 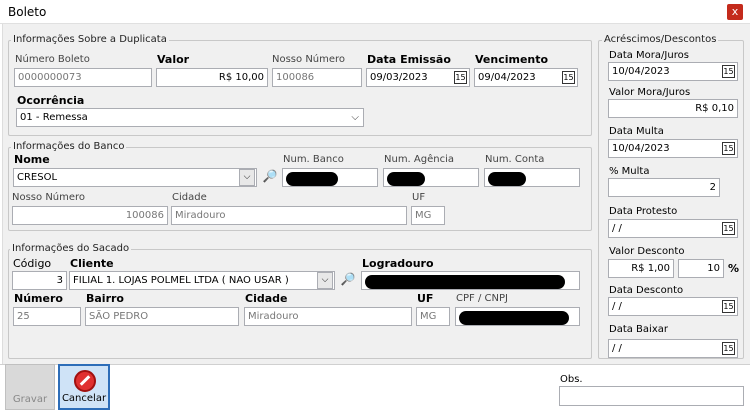 What do you see at coordinates (532, 177) in the screenshot?
I see `num-conta-input` at bounding box center [532, 177].